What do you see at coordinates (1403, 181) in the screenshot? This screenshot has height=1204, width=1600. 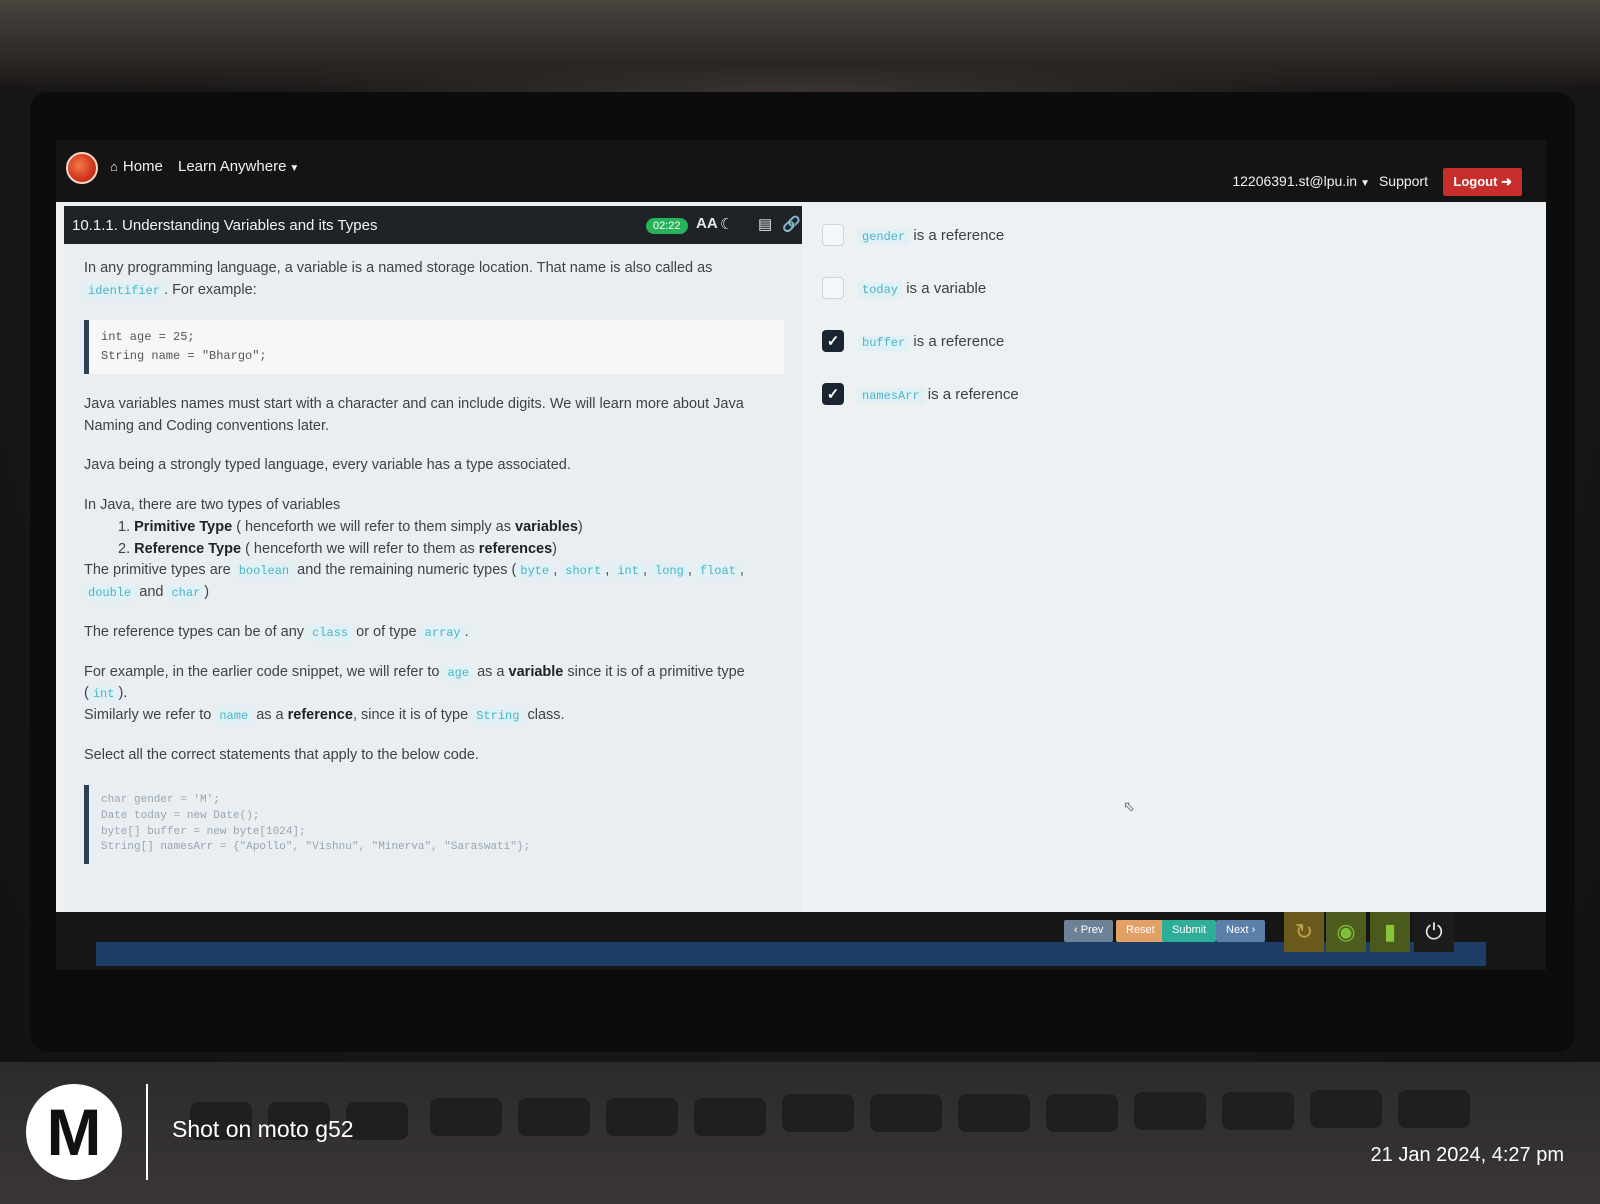 I see `support-link: Support` at bounding box center [1403, 181].